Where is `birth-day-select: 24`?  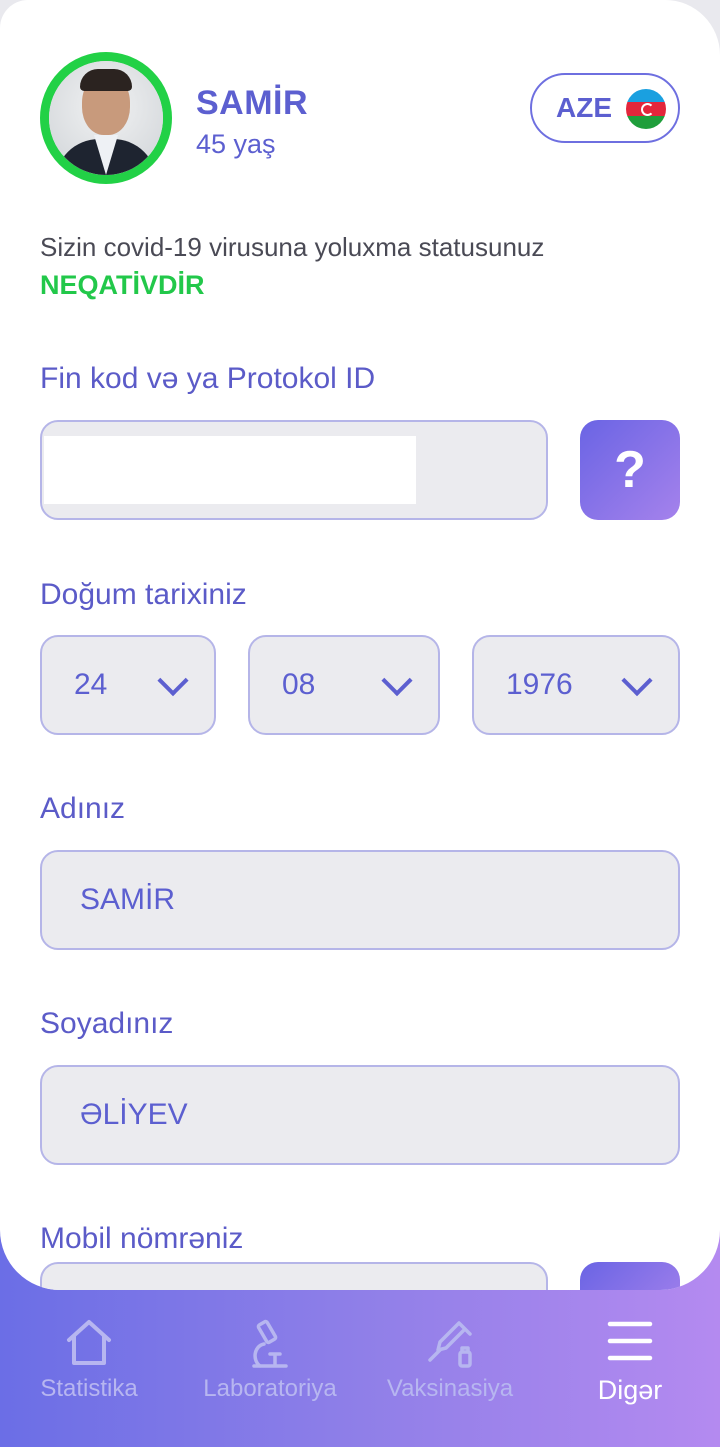 birth-day-select: 24 is located at coordinates (128, 685).